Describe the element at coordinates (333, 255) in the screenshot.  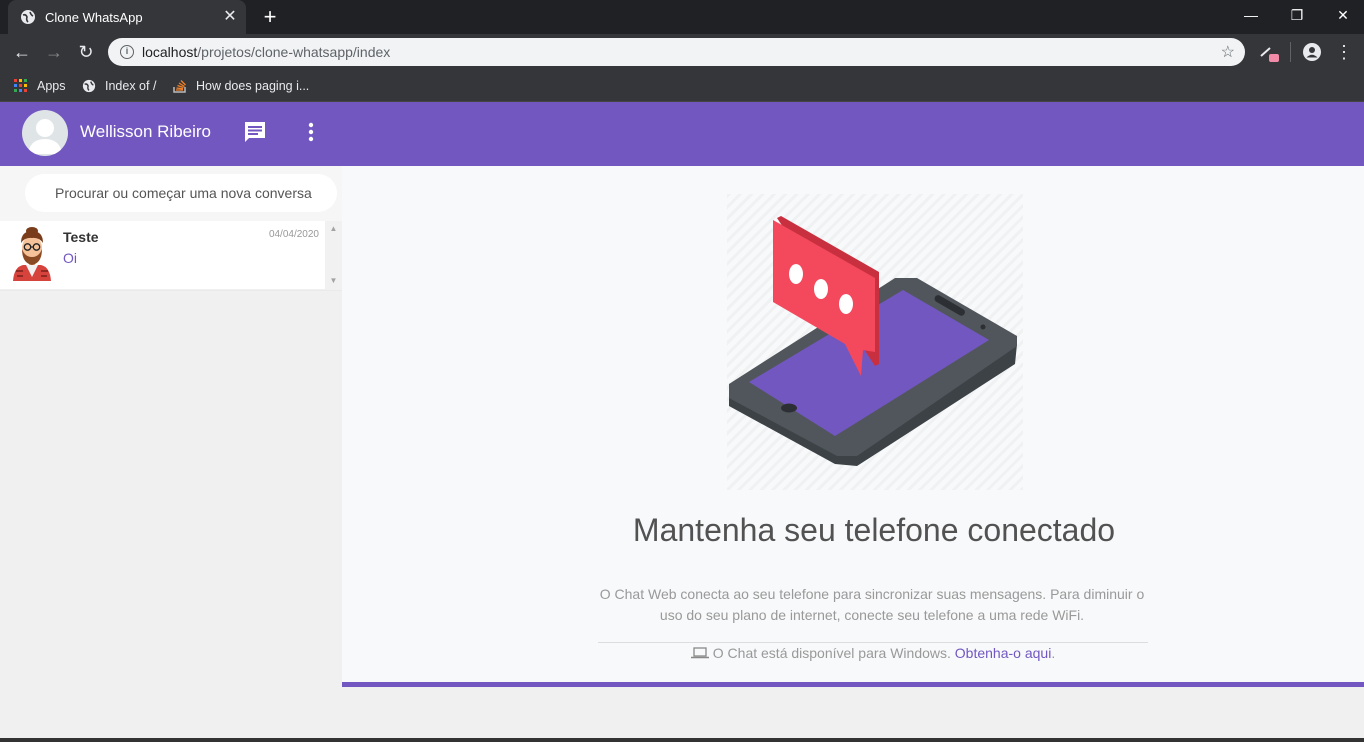
I see `chat-list-scrollbar: ▲ ▼` at that location.